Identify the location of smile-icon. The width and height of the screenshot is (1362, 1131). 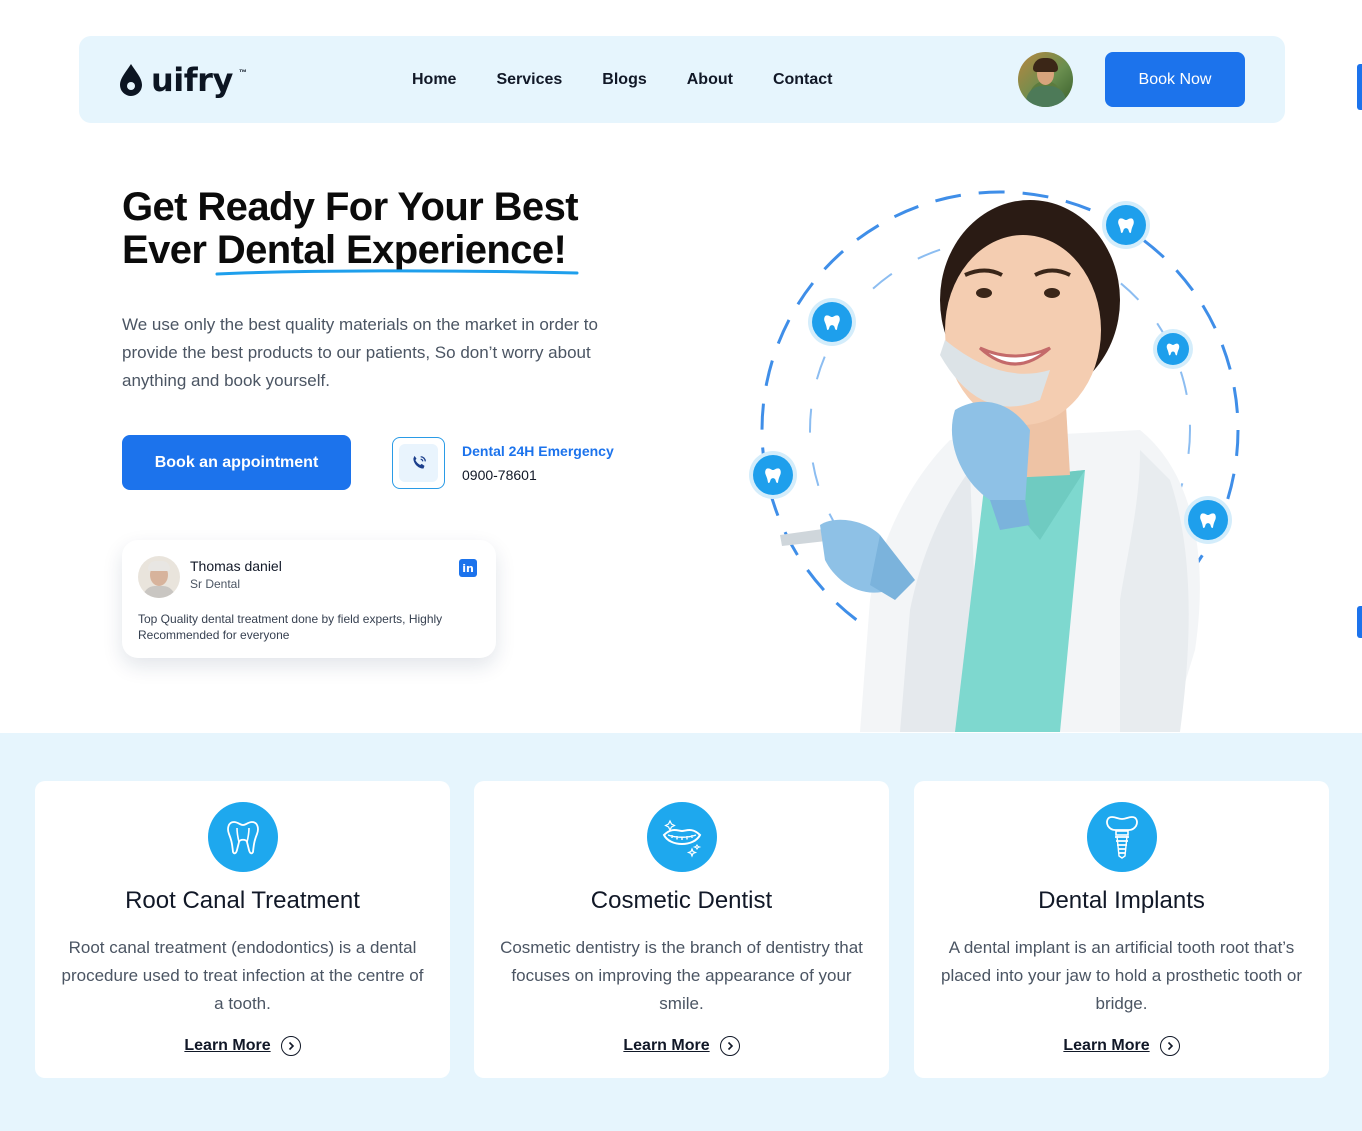
(682, 837).